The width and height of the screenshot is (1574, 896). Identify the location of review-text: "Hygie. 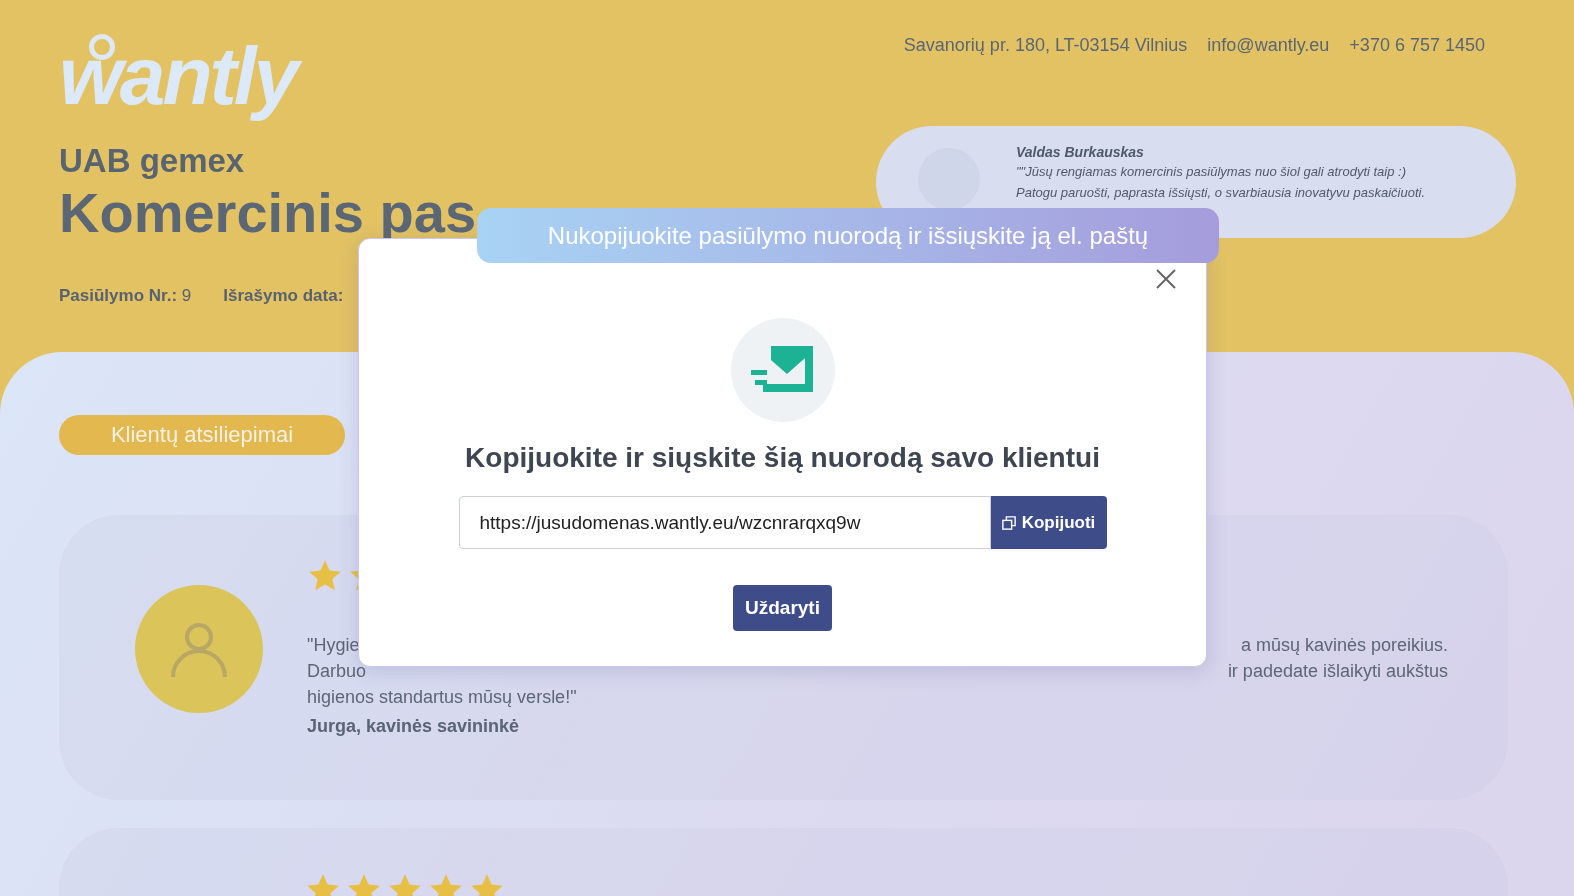
(333, 645).